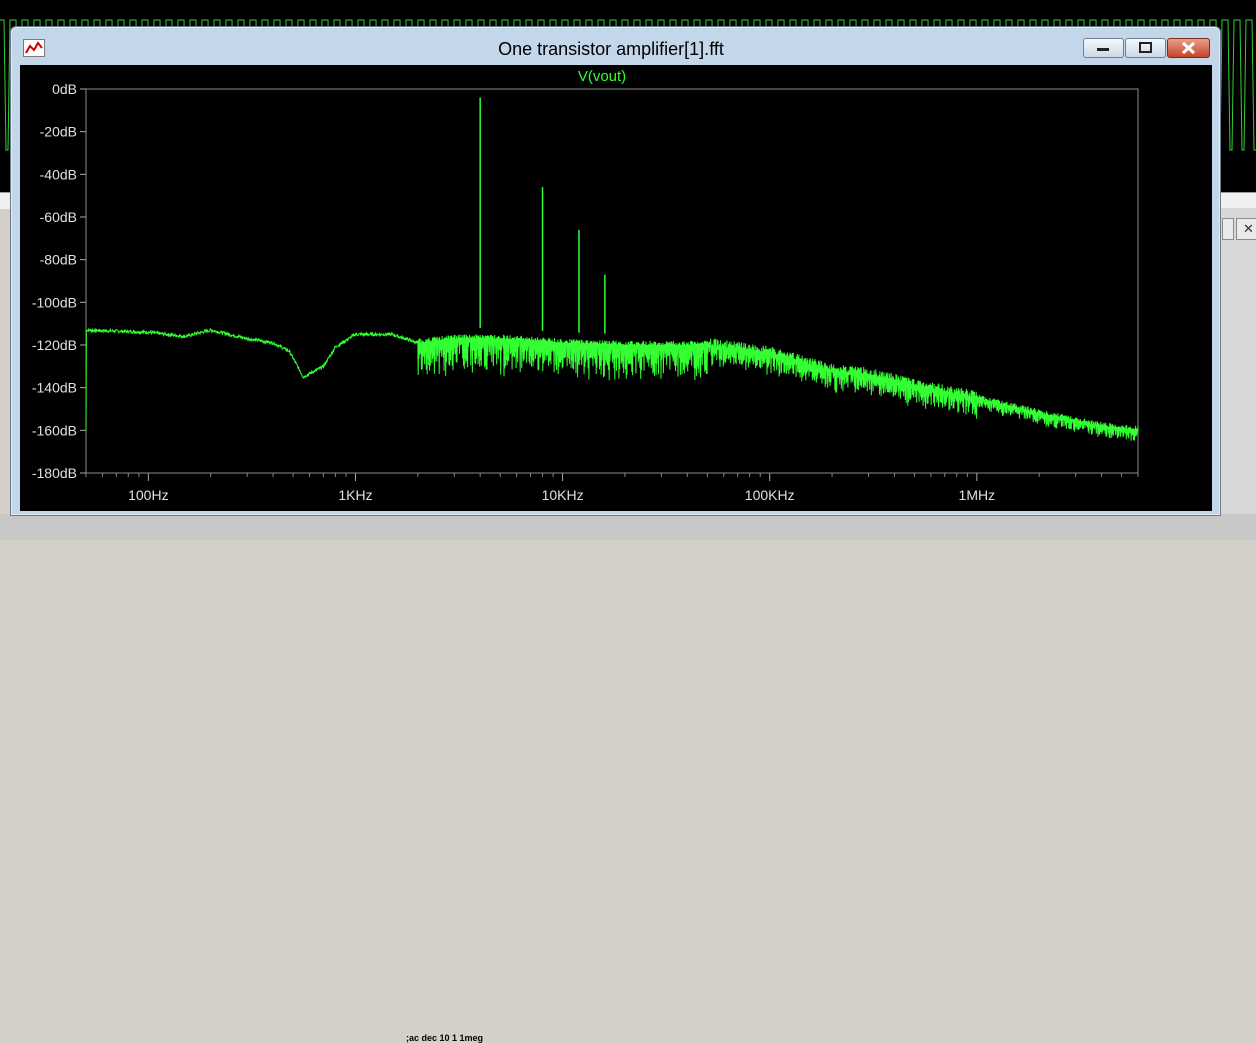 This screenshot has height=1043, width=1256. Describe the element at coordinates (58, 260) in the screenshot. I see `y-tick-label: -80dB` at that location.